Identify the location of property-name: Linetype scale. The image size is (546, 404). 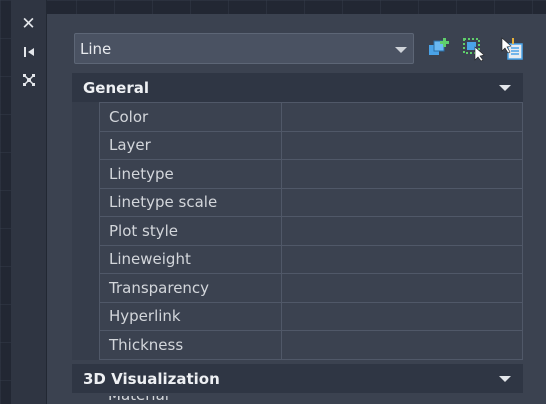
(190, 202).